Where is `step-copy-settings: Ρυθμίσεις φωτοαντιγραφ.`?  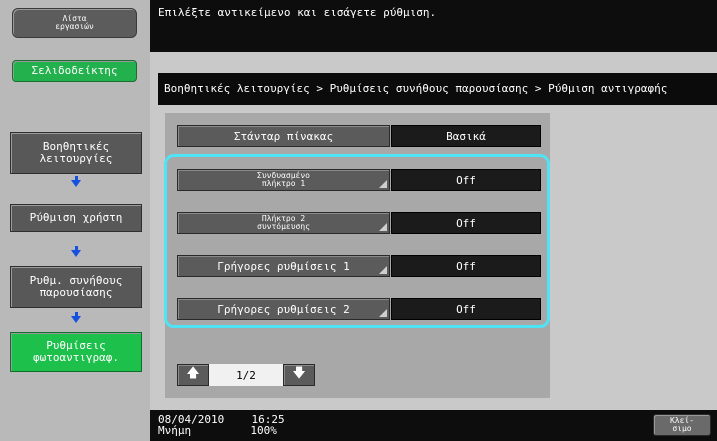
step-copy-settings: Ρυθμίσεις φωτοαντιγραφ. is located at coordinates (76, 352).